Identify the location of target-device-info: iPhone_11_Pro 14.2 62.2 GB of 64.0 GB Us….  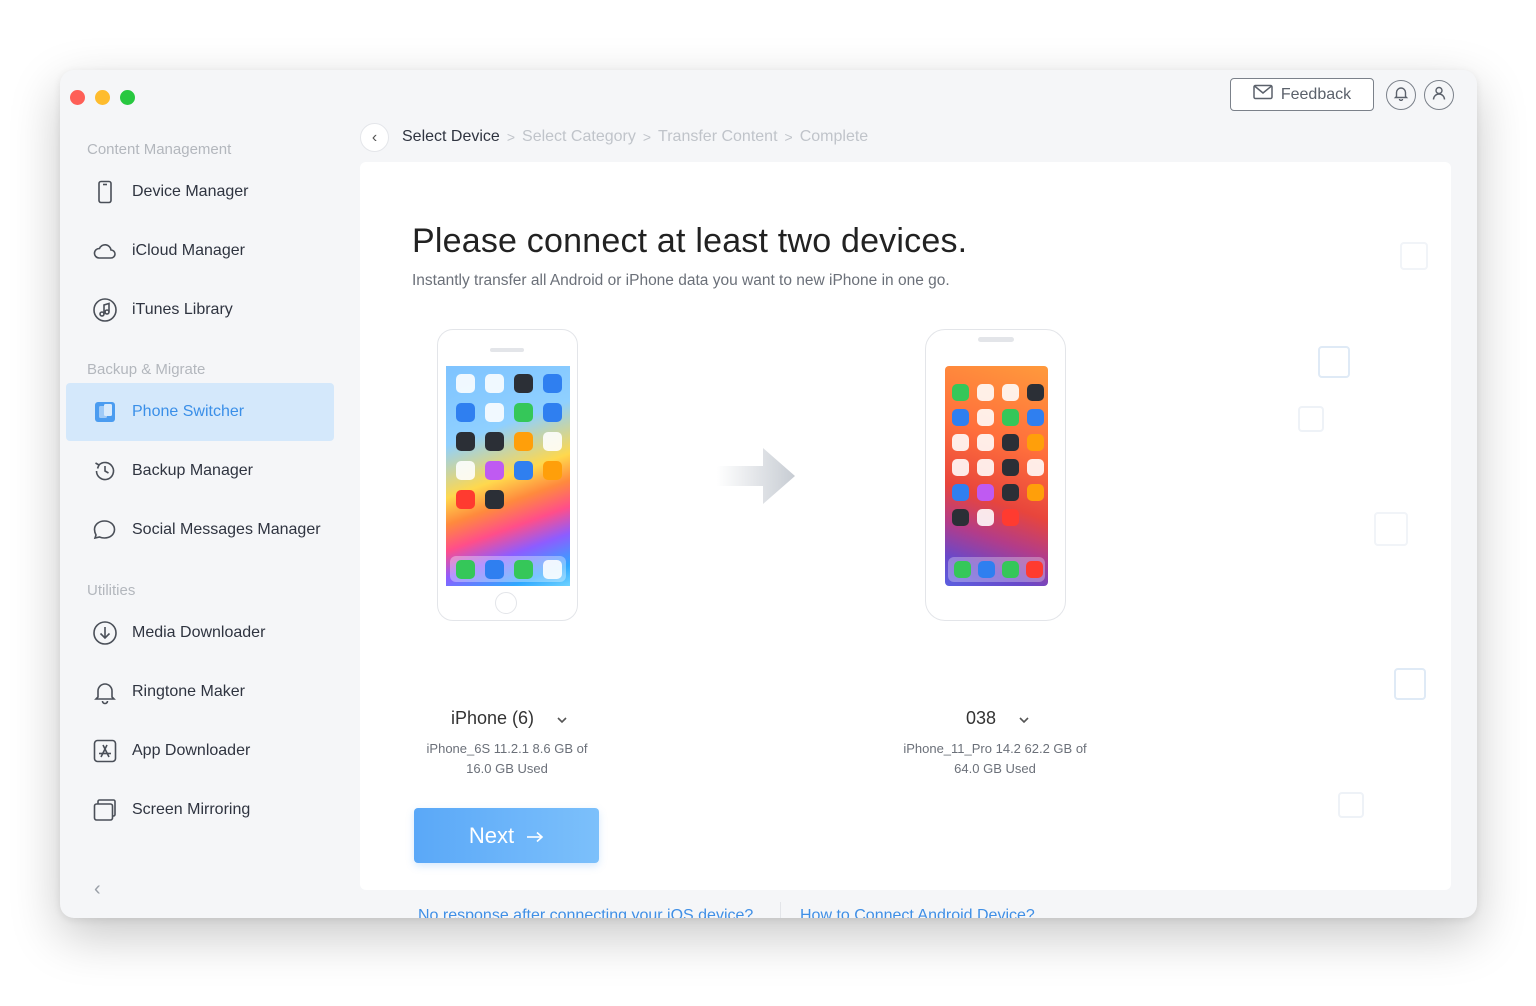
(995, 759).